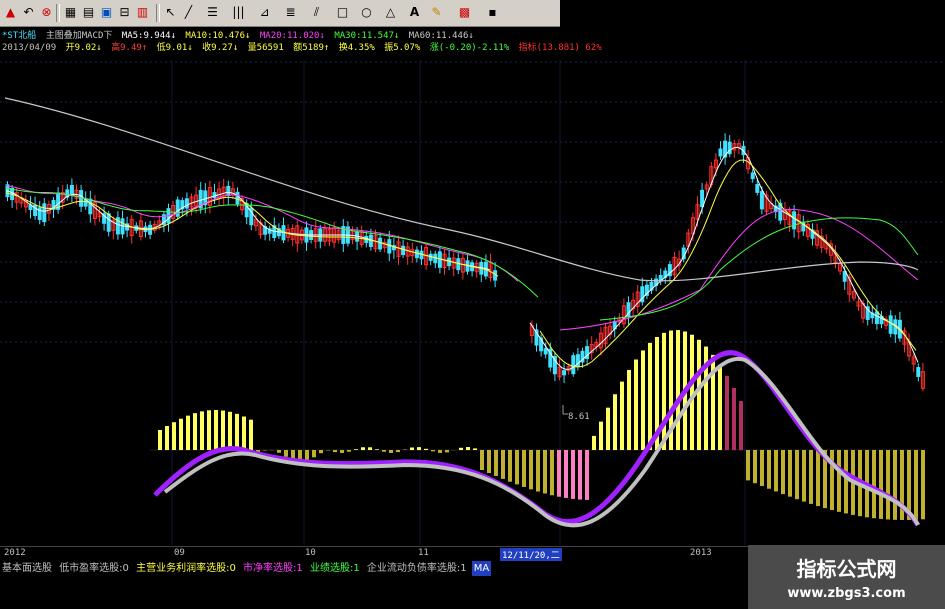 Image resolution: width=945 pixels, height=609 pixels. I want to click on arrow-icon: ▥, so click(142, 12).